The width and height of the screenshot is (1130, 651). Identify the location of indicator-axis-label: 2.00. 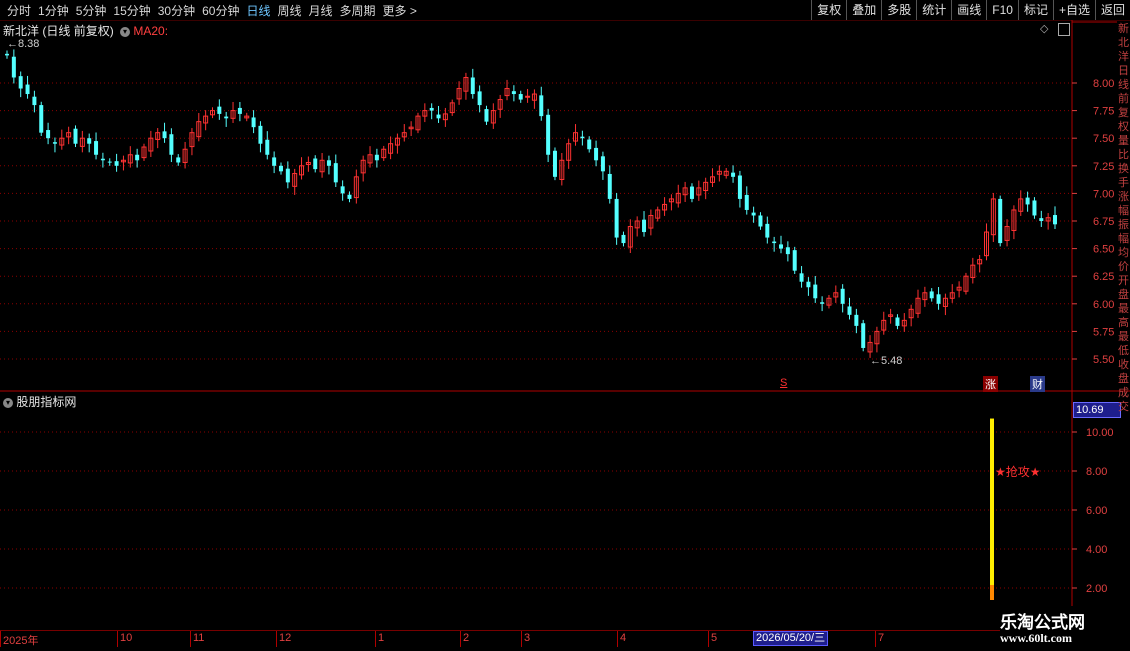
(1096, 589).